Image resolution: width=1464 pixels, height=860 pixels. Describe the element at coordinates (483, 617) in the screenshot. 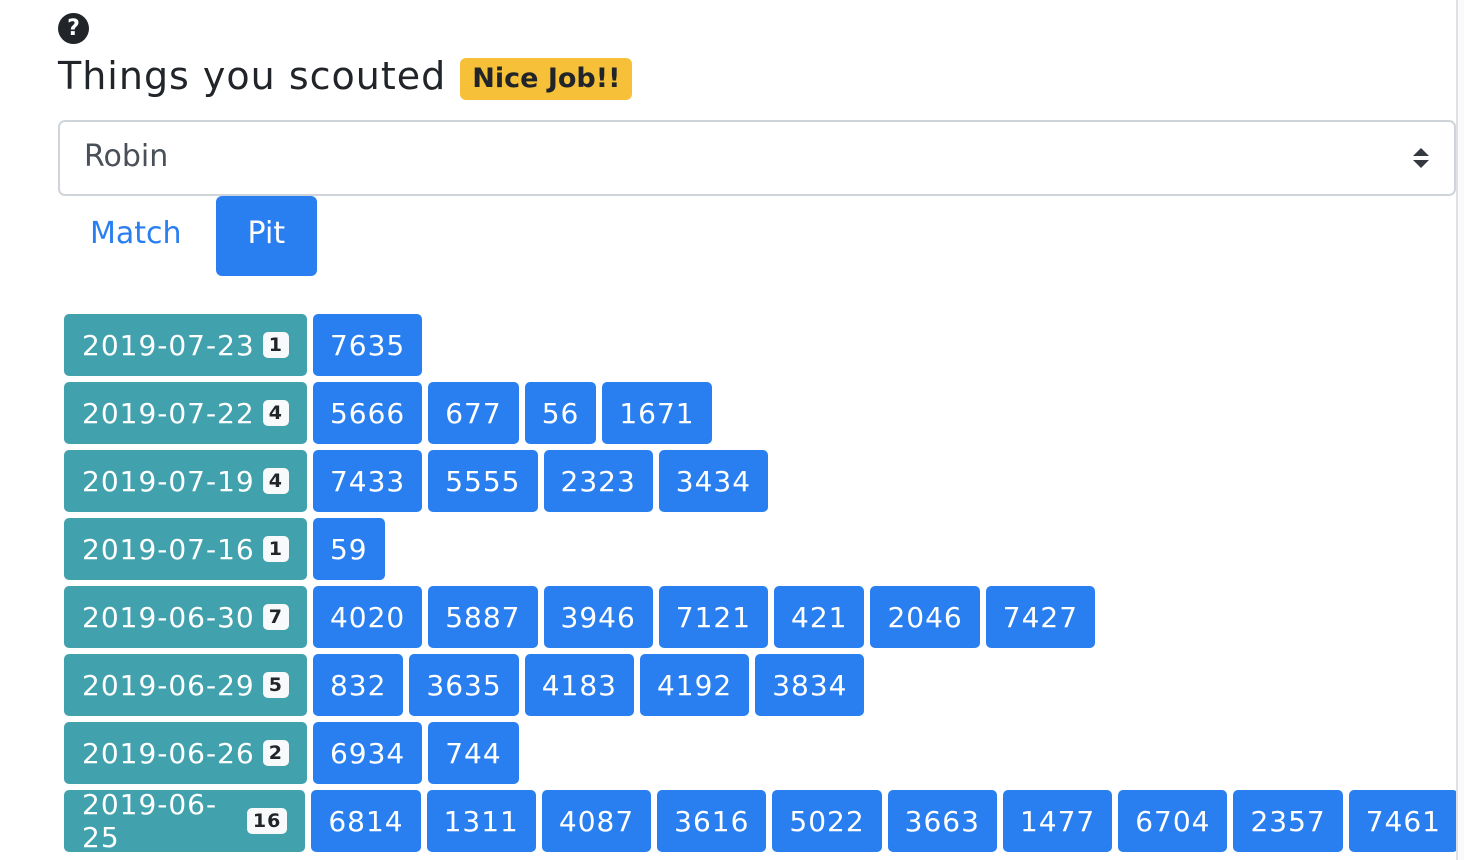

I see `team-button: 5887` at that location.